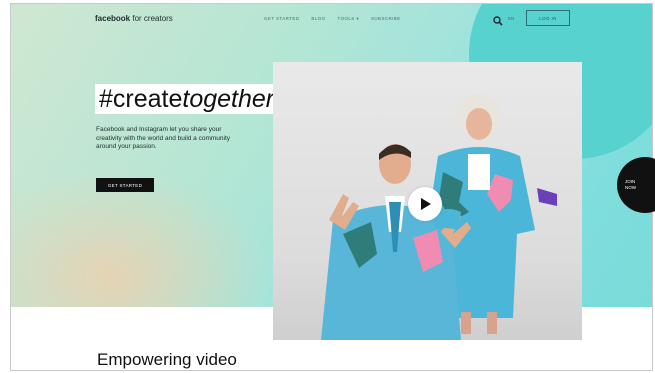  I want to click on join-line-2: NOW, so click(630, 187).